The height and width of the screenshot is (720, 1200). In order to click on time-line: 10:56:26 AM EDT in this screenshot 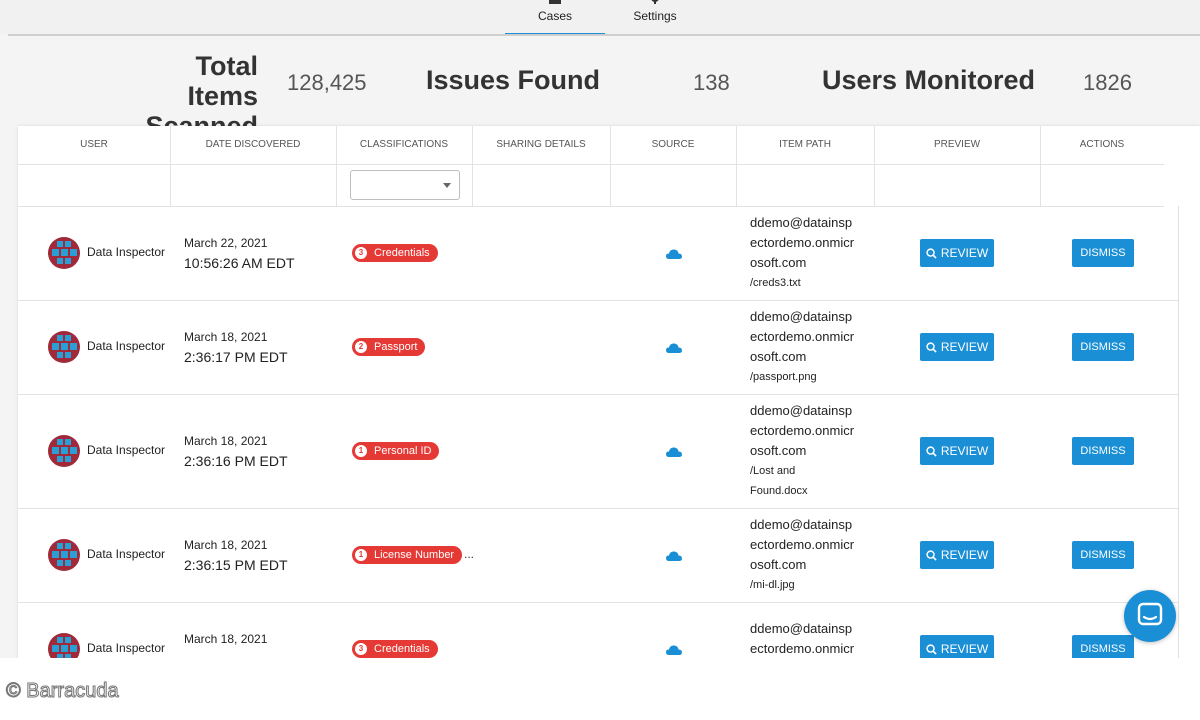, I will do `click(239, 263)`.